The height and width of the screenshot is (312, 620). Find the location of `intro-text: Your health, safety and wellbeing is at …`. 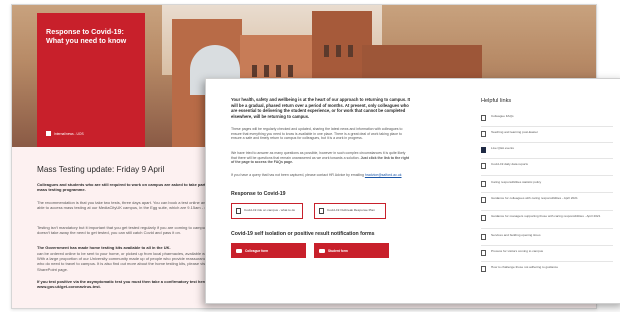

intro-text: Your health, safety and wellbeing is at … is located at coordinates (321, 108).